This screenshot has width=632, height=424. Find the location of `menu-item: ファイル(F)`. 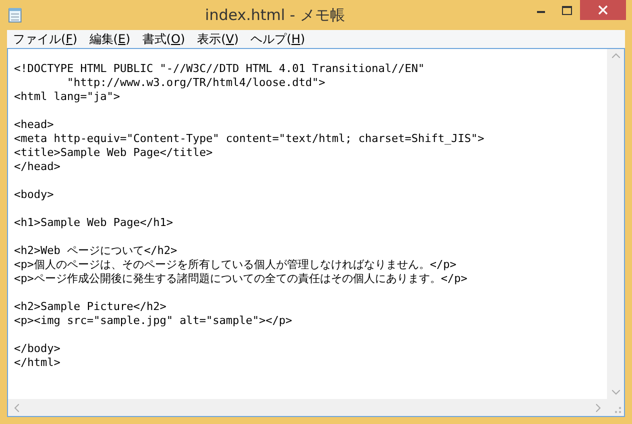

menu-item: ファイル(F) is located at coordinates (45, 39).